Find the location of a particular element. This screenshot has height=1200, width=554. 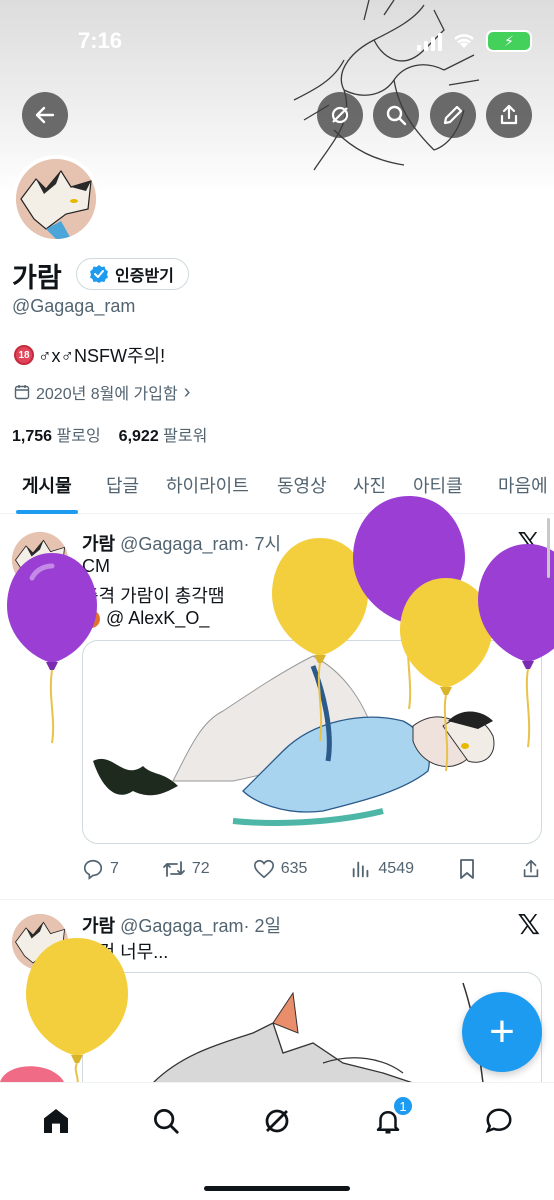

back-button is located at coordinates (45, 115).